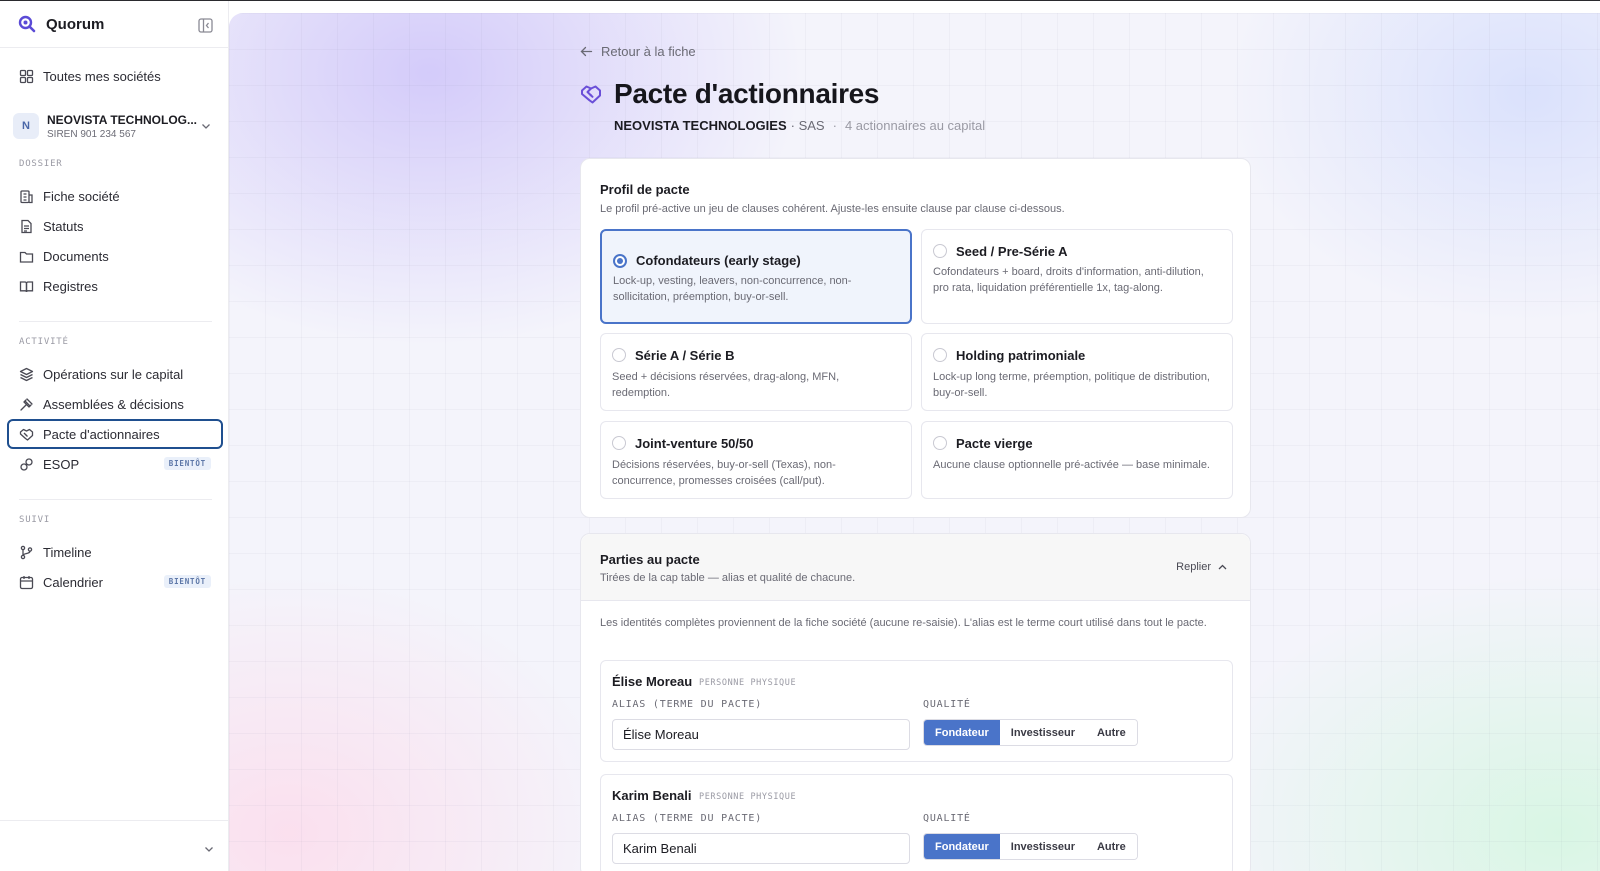  Describe the element at coordinates (26, 582) in the screenshot. I see `calendar-icon` at that location.